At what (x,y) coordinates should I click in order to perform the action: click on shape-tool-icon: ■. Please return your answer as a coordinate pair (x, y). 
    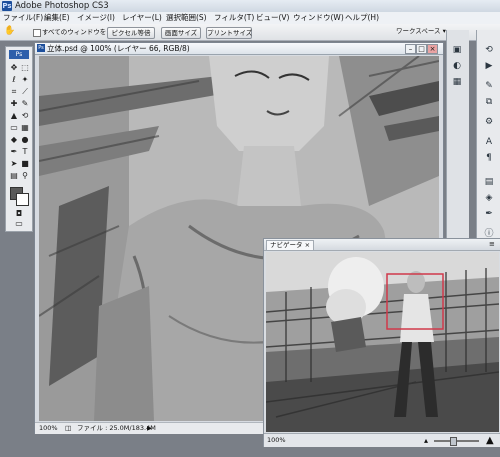
    Looking at the image, I should click on (25, 164).